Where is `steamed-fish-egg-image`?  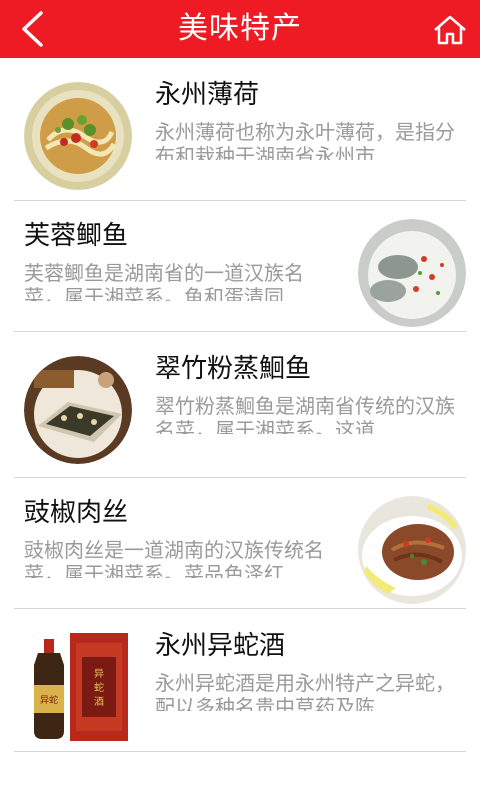
steamed-fish-egg-image is located at coordinates (412, 273).